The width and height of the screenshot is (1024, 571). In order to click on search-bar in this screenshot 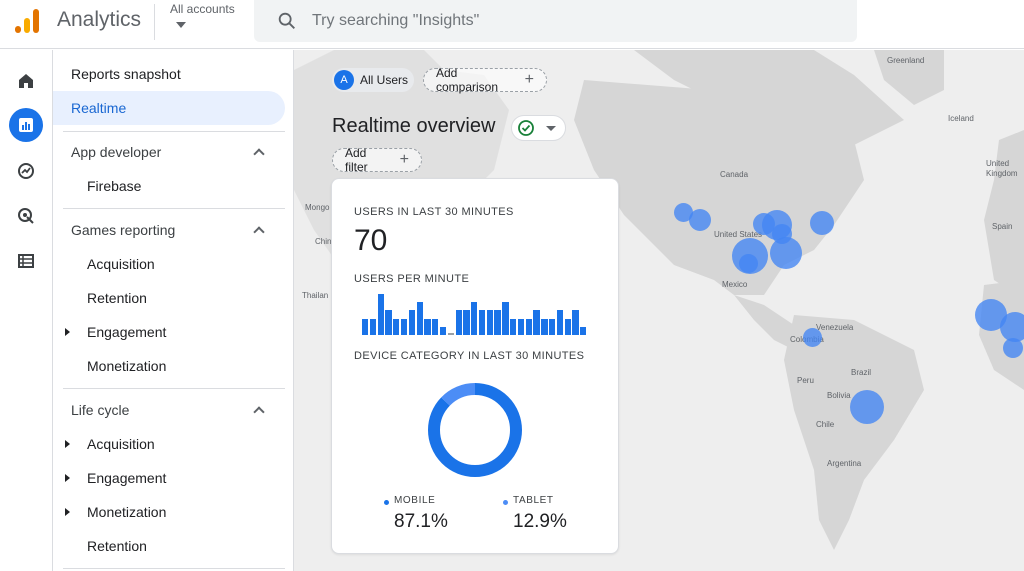, I will do `click(555, 21)`.